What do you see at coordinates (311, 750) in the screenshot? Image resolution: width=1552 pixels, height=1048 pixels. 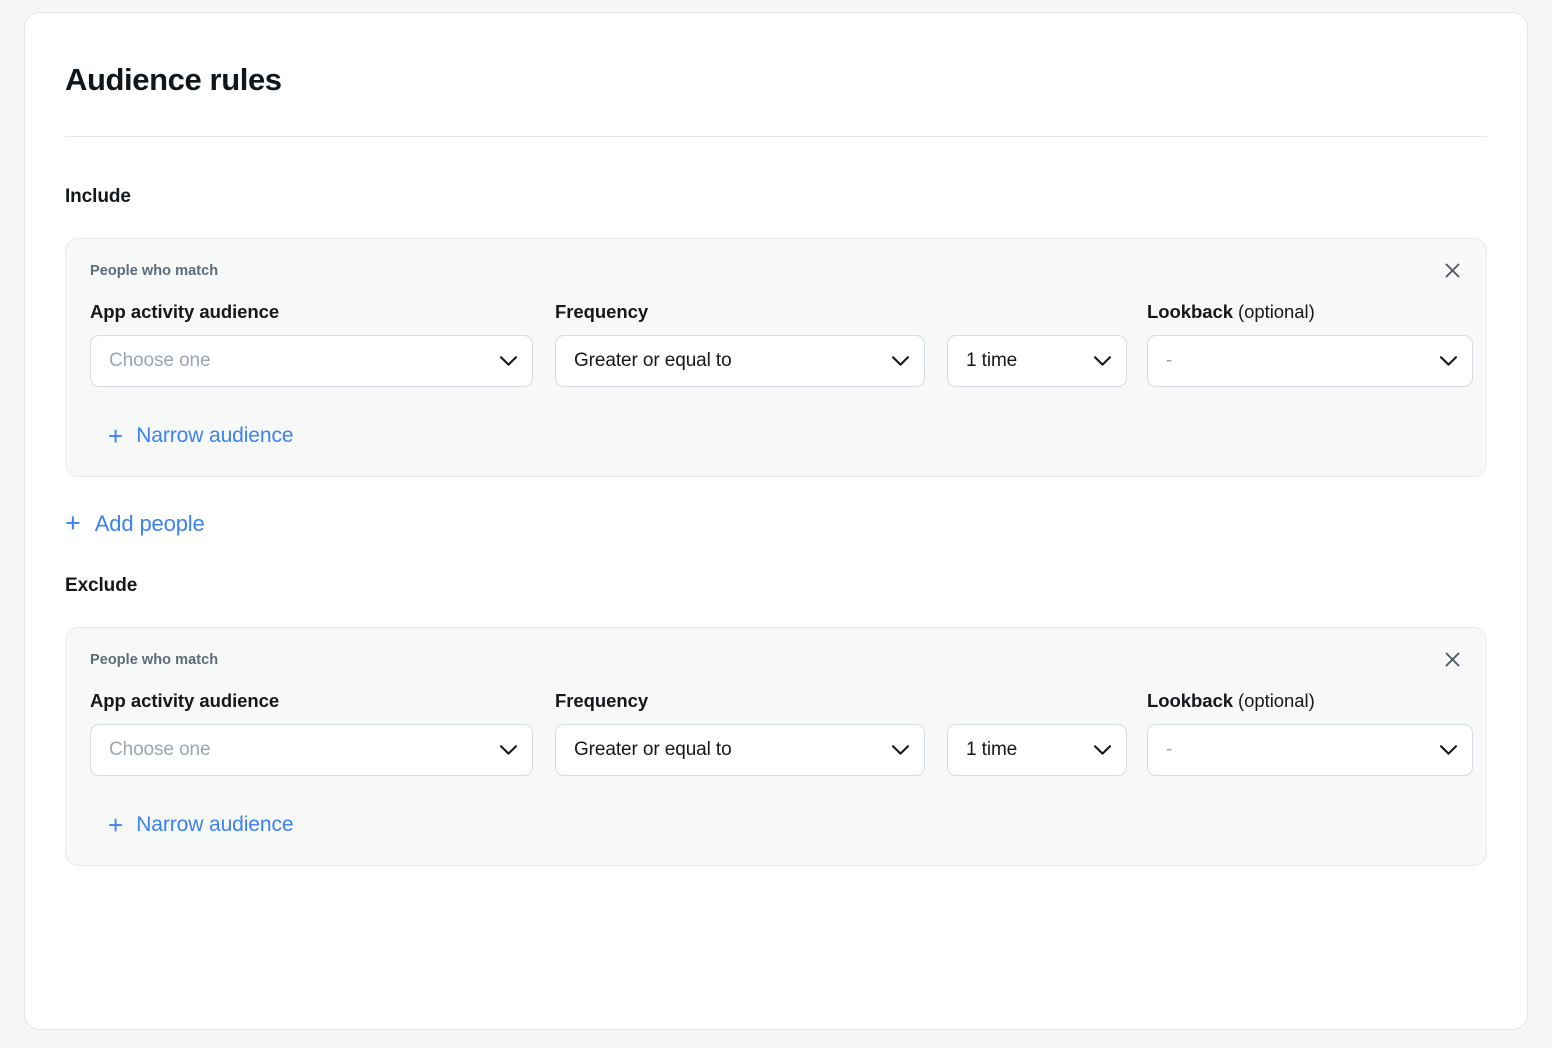 I see `select-app-activity-audience-exclude: Choose one` at bounding box center [311, 750].